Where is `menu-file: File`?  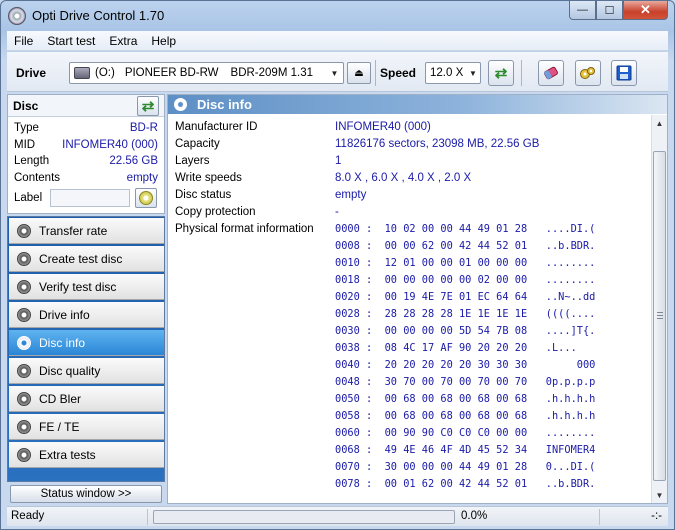
menu-file: File is located at coordinates (23, 41).